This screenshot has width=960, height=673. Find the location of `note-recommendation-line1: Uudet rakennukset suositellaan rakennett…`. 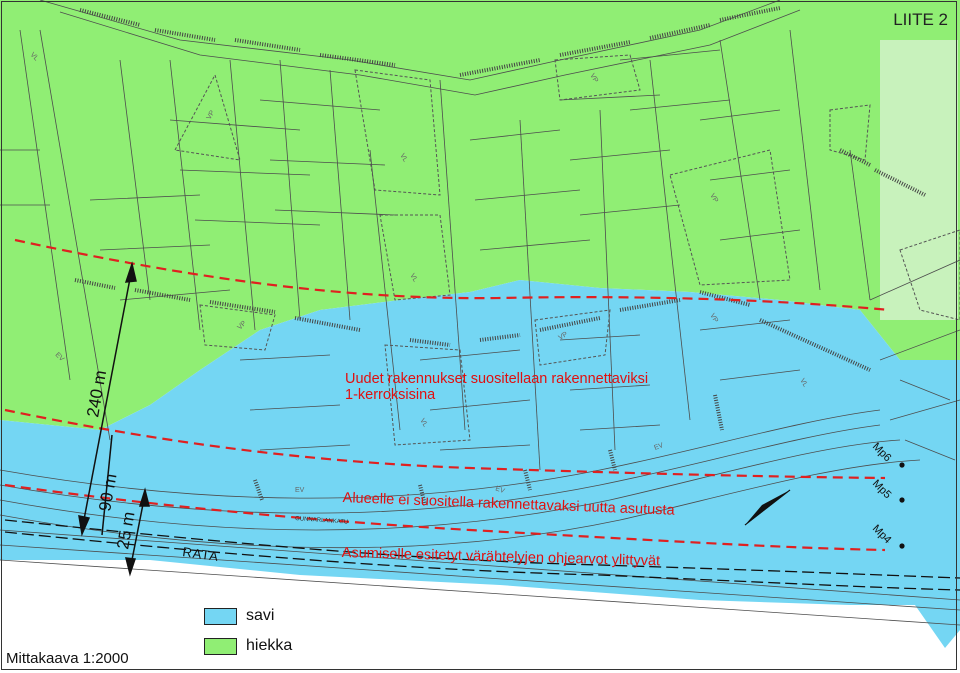

note-recommendation-line1: Uudet rakennukset suositellaan rakennett… is located at coordinates (497, 379).